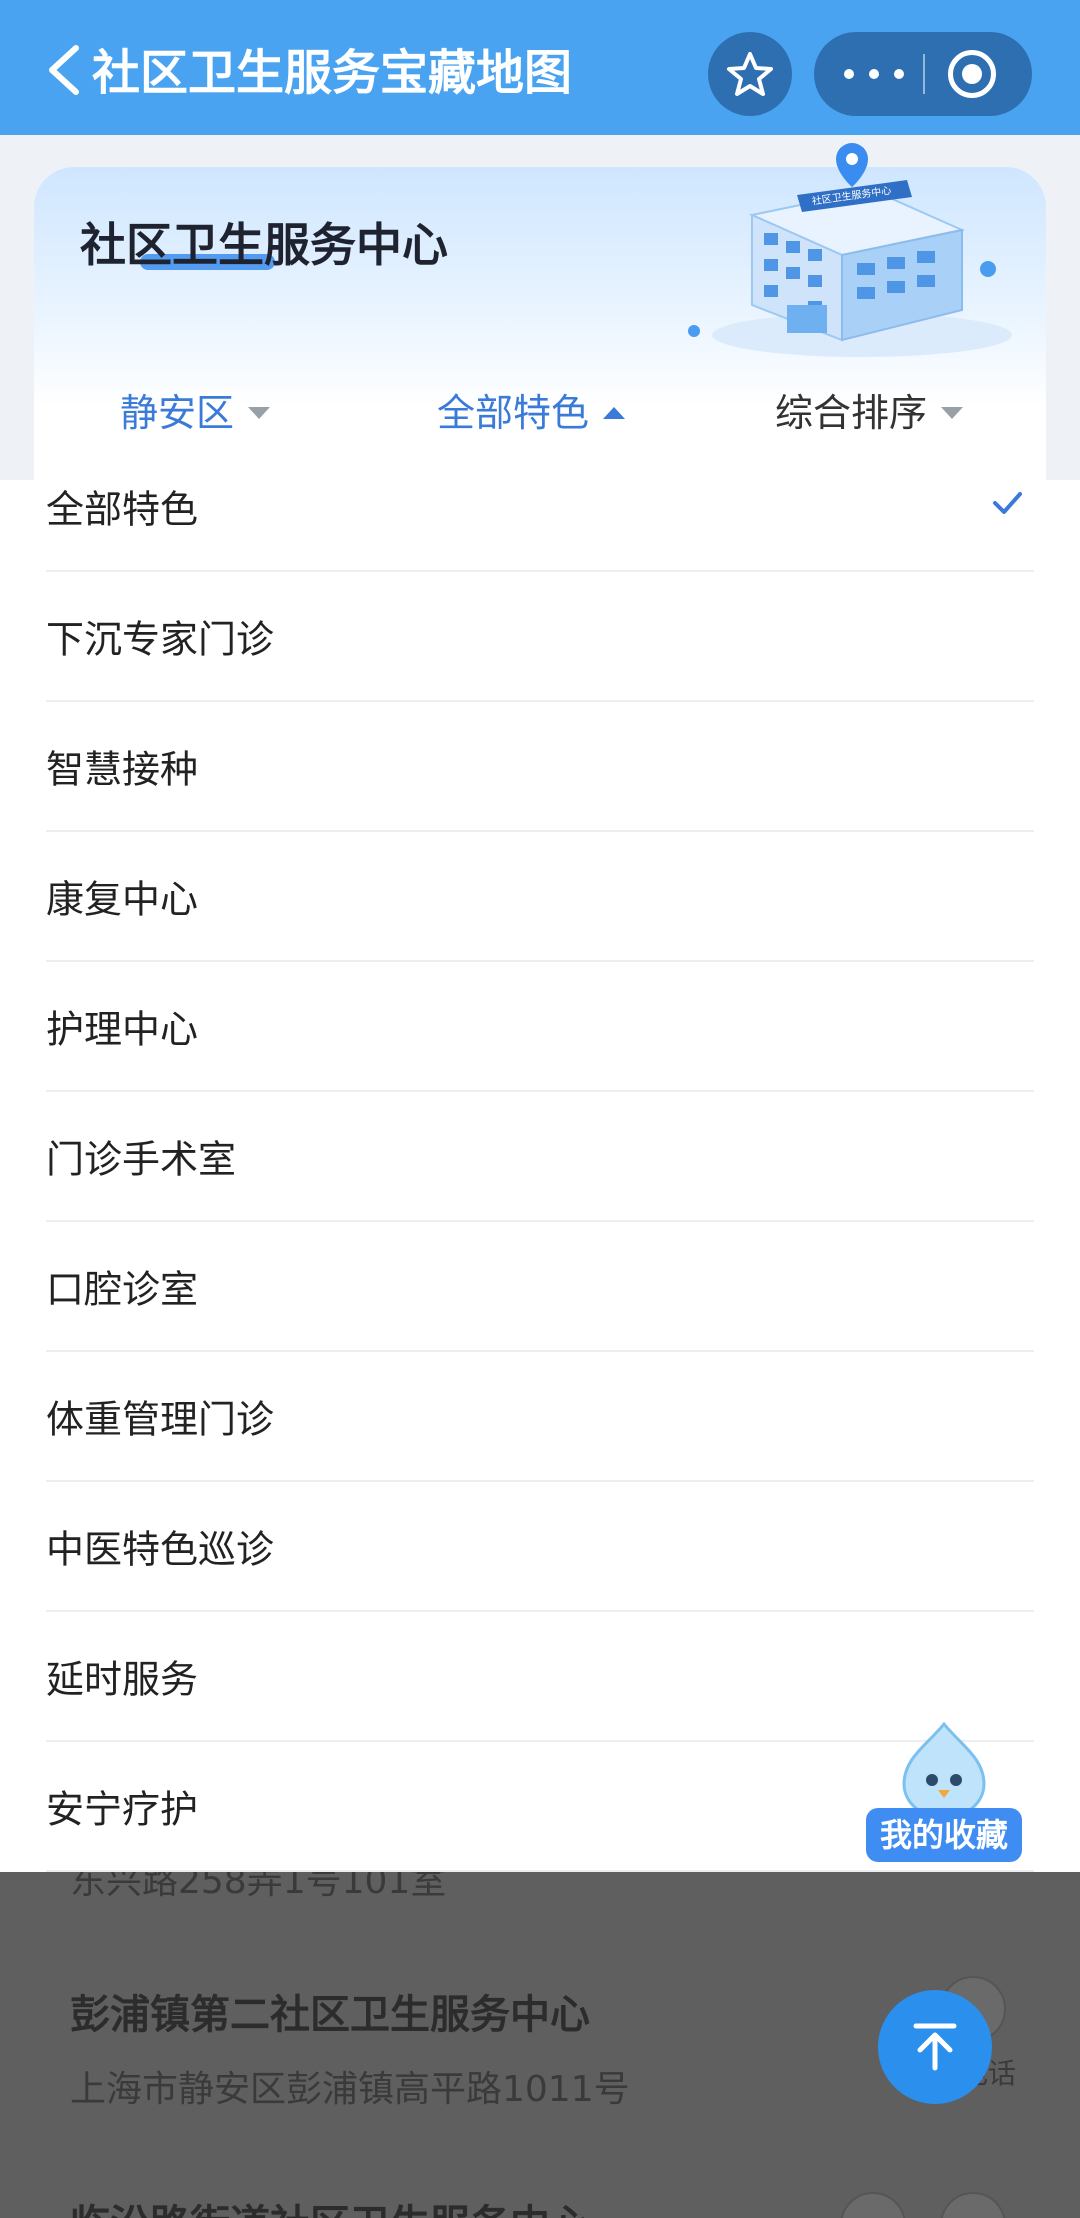  I want to click on center-address: 上海市静安区彭浦镇高平路1011号, so click(350, 2089).